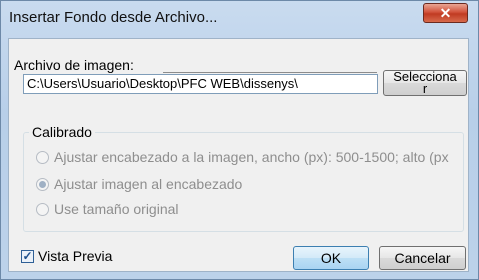 This screenshot has width=479, height=280. I want to click on preview-checkbox: ✓ Vista Previa, so click(66, 256).